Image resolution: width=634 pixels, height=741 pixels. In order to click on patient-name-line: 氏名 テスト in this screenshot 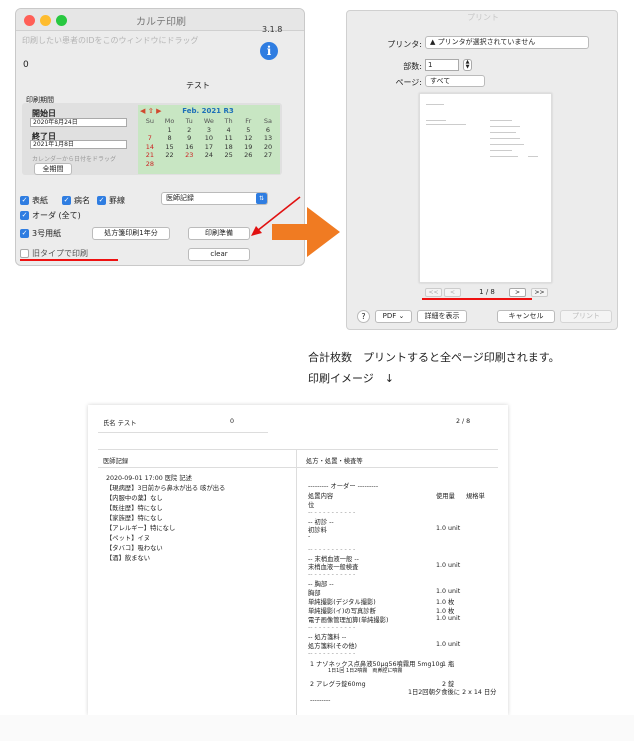, I will do `click(120, 423)`.